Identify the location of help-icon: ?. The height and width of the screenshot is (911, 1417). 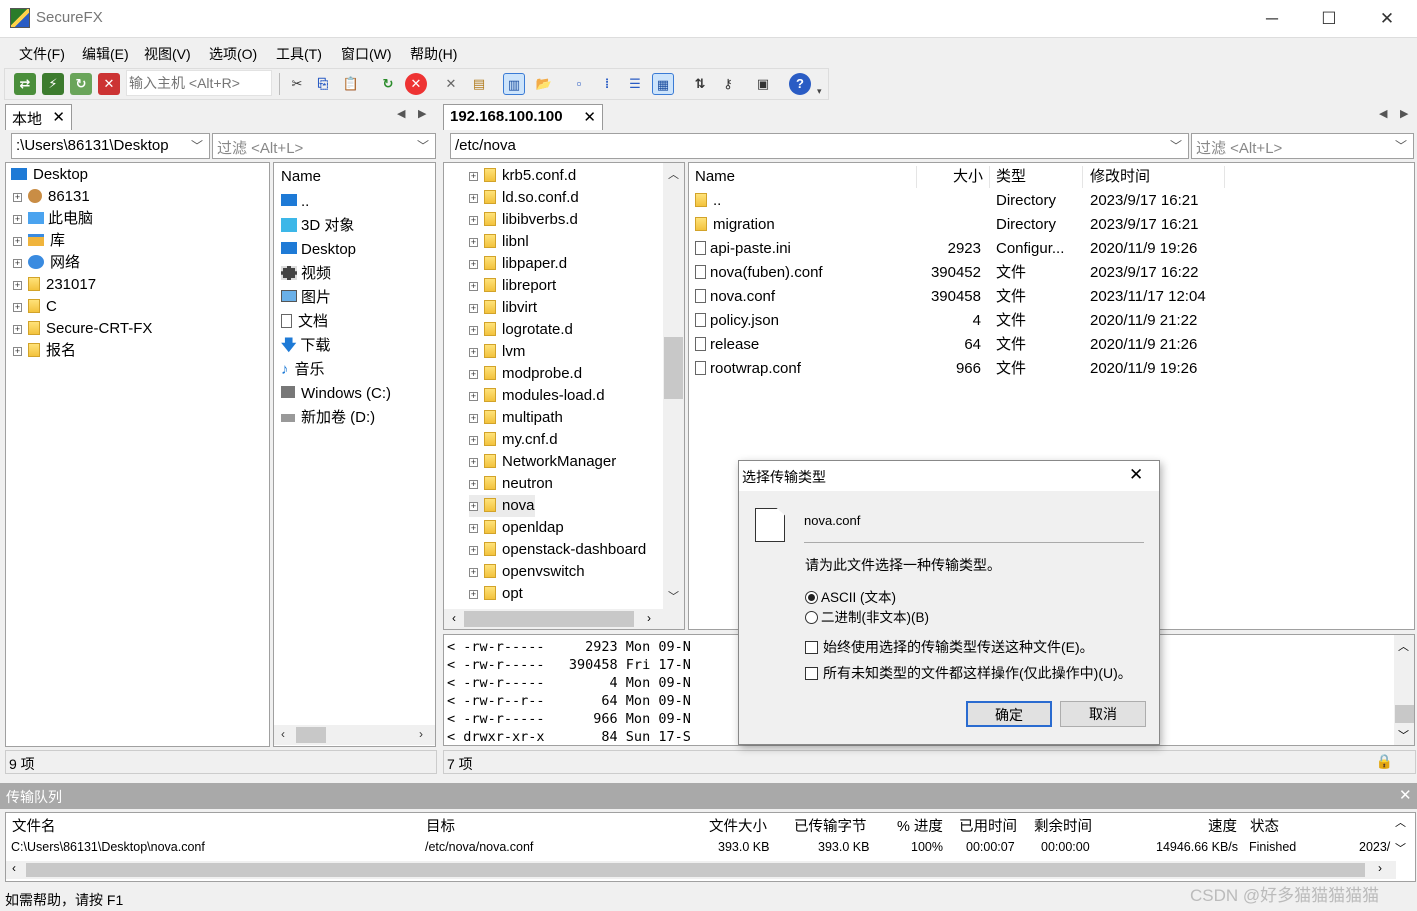
(800, 84).